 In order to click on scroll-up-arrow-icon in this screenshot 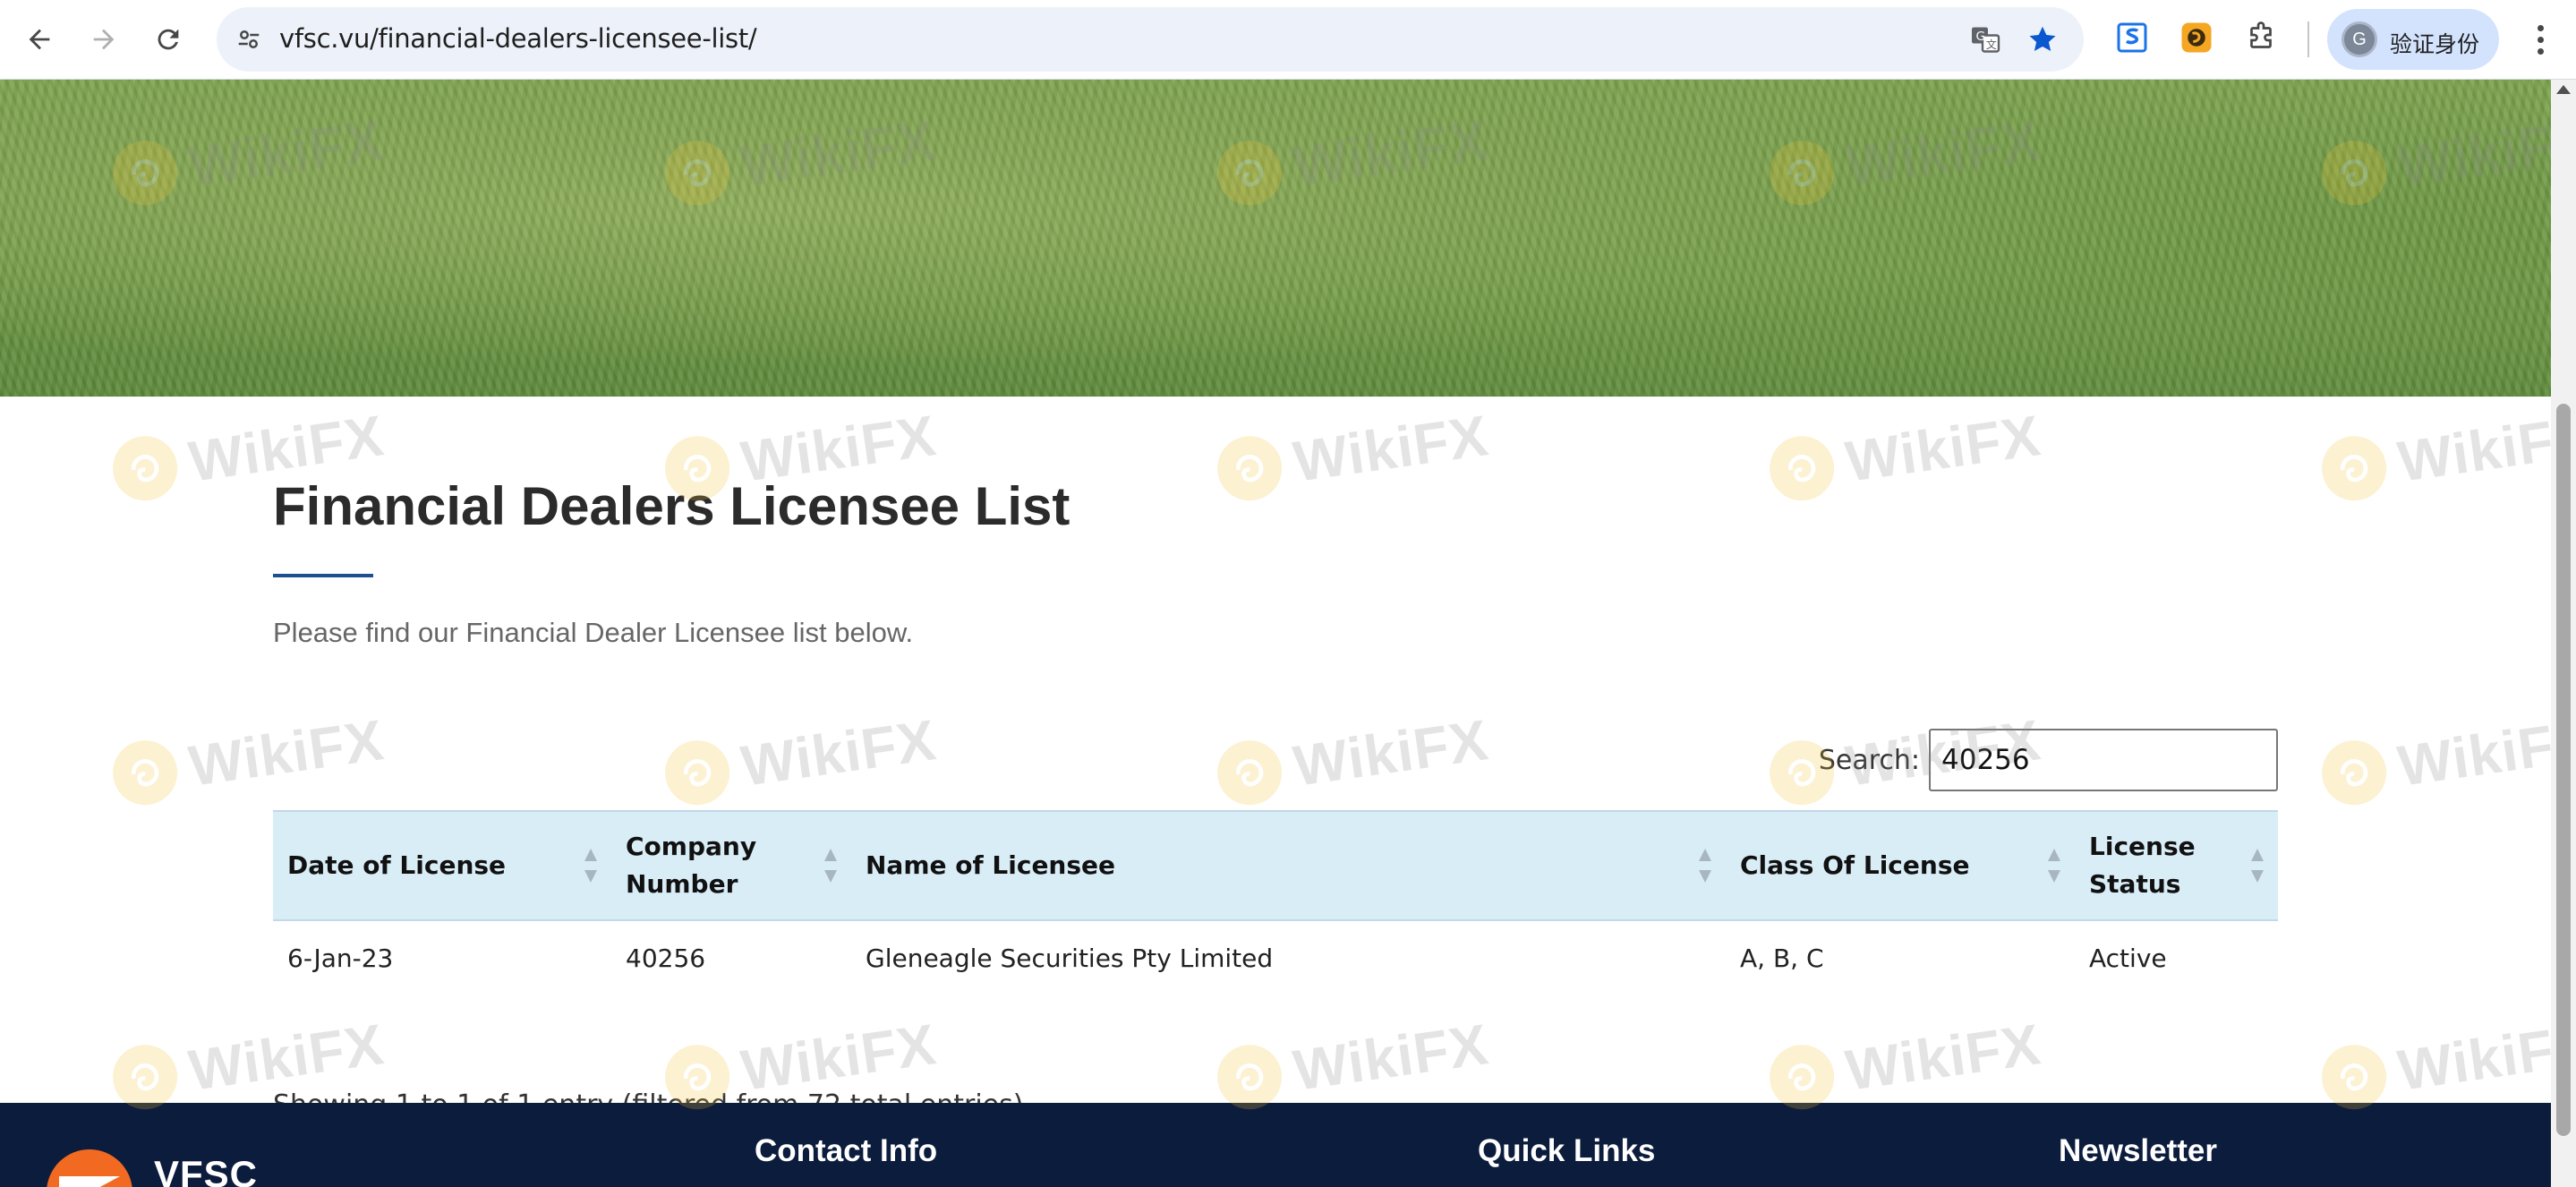, I will do `click(2563, 89)`.